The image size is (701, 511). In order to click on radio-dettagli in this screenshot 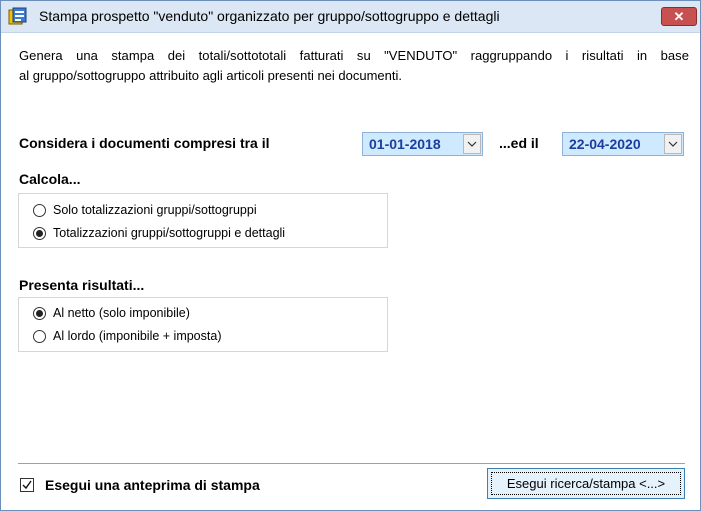, I will do `click(39, 233)`.